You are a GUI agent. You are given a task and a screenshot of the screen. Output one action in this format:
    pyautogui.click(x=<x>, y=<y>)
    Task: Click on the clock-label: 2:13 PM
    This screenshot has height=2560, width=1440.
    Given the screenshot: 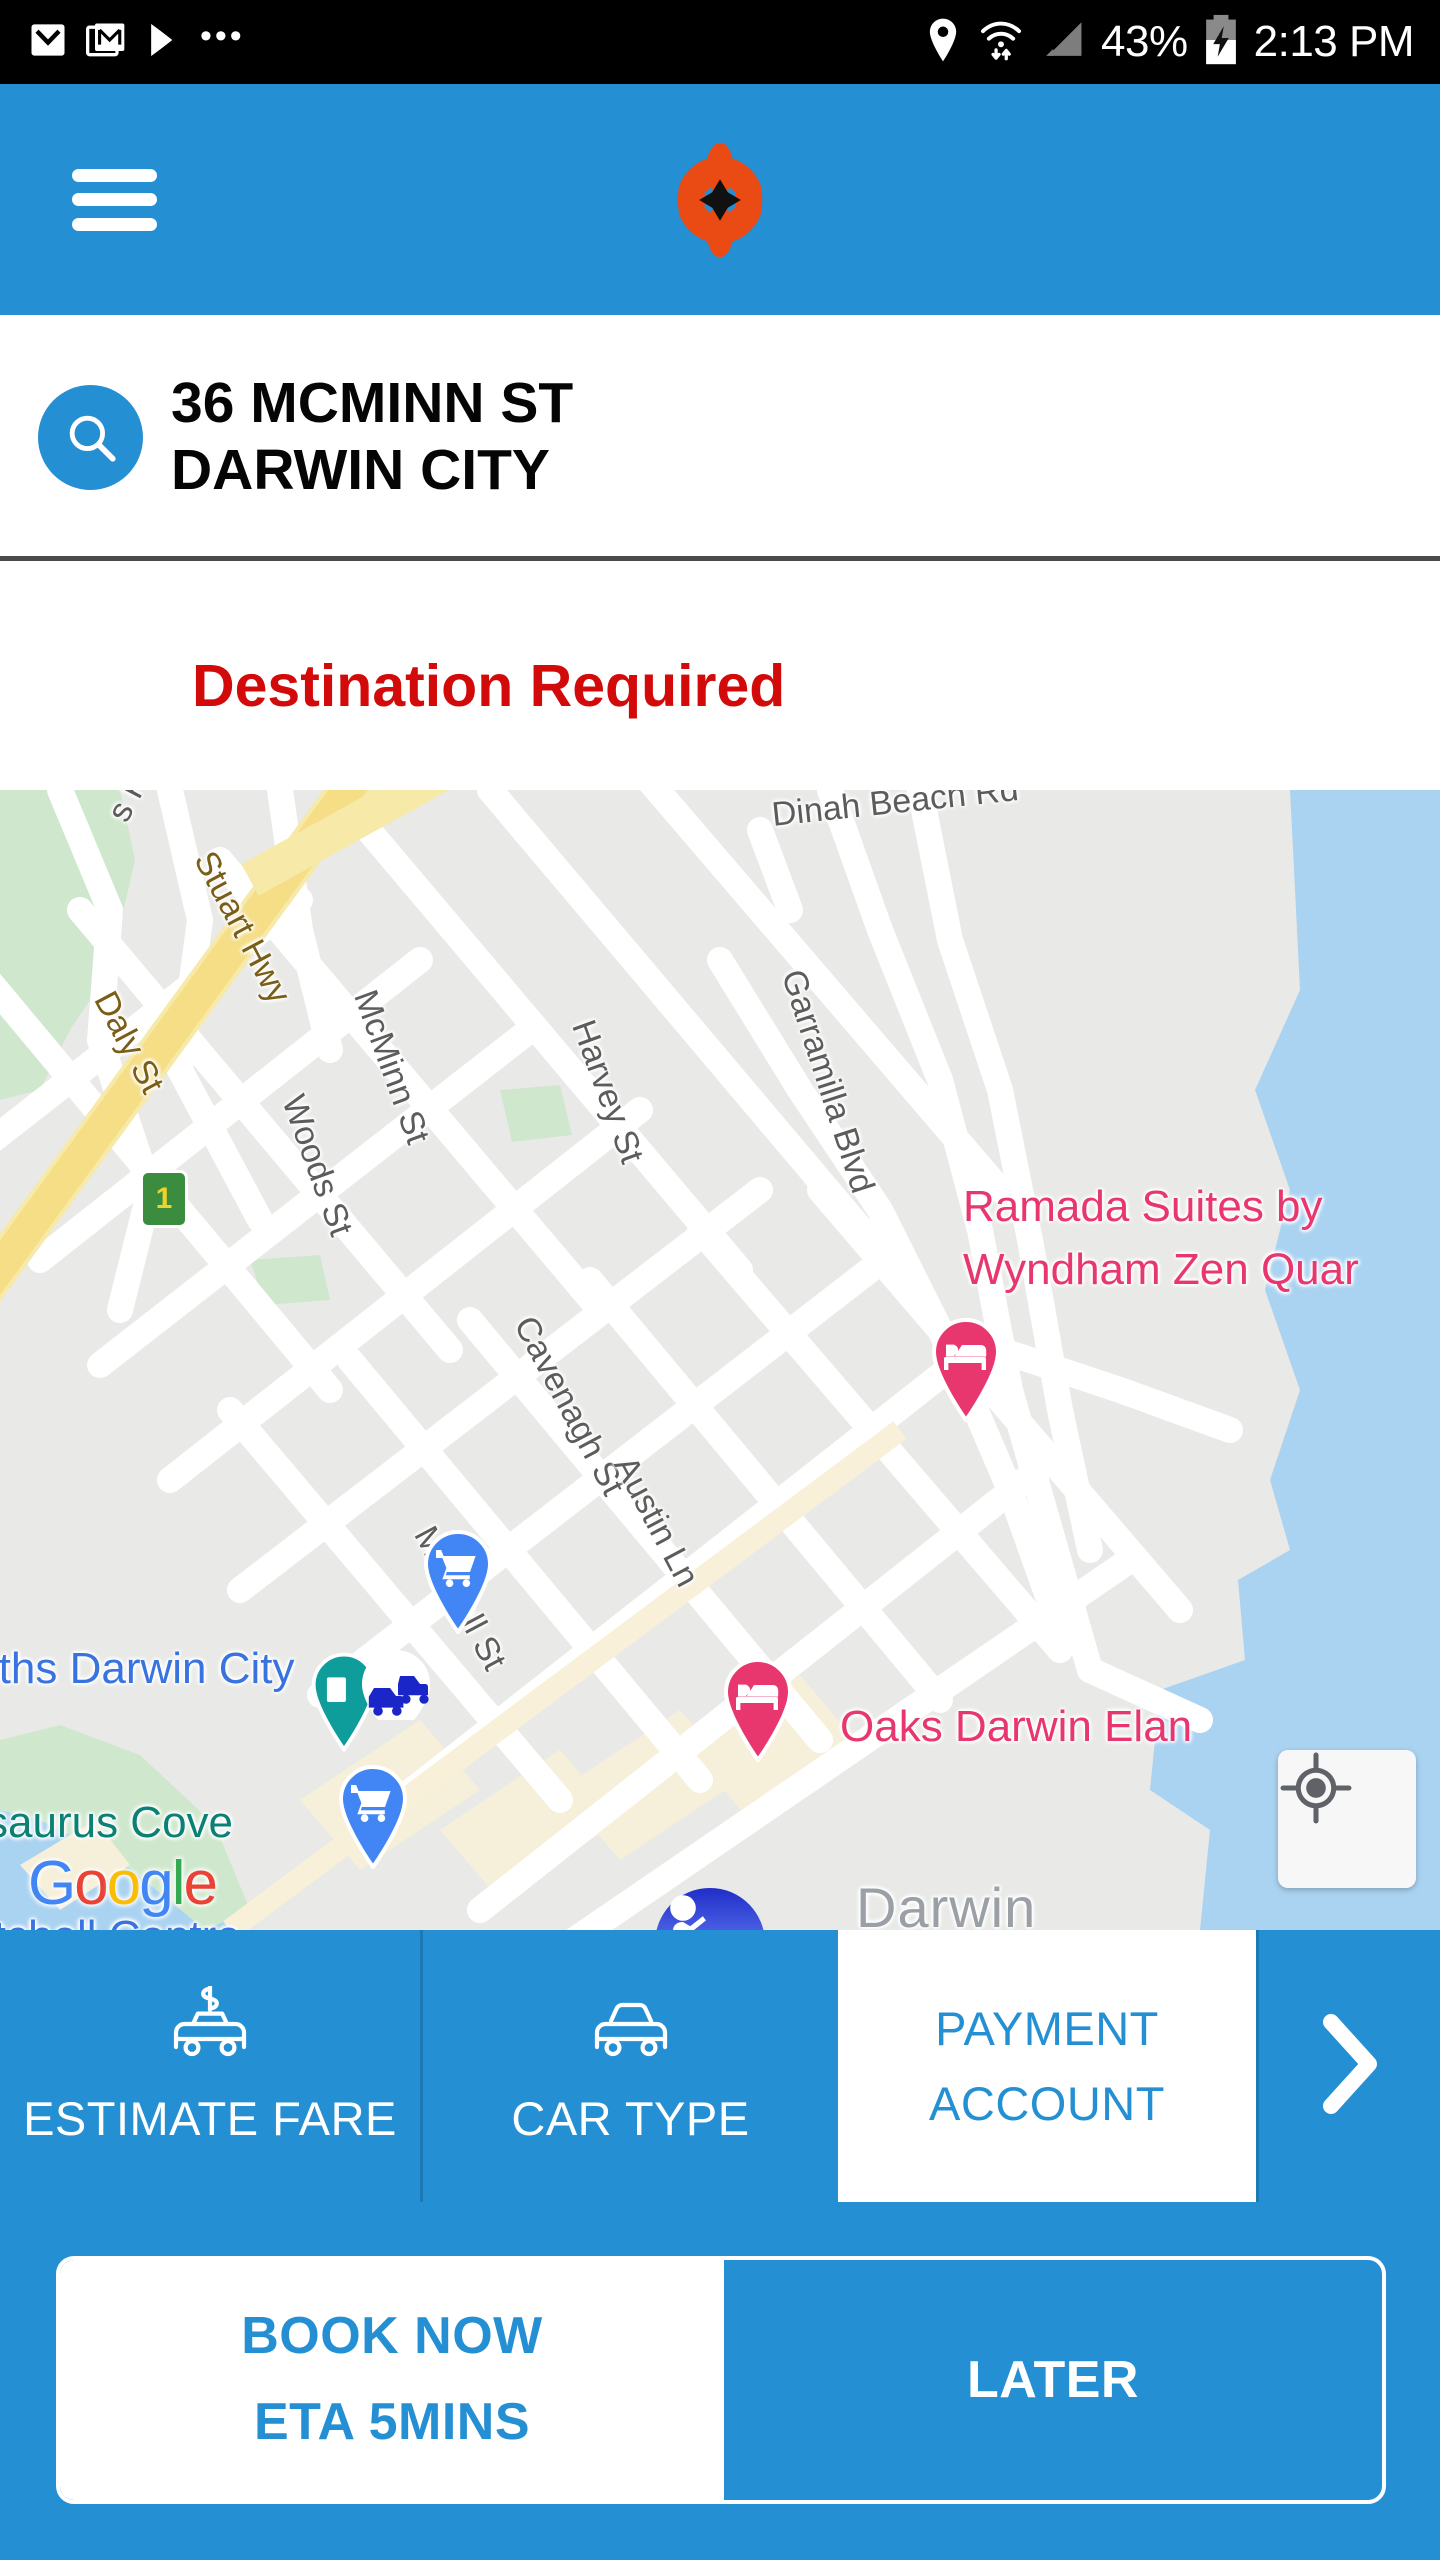 What is the action you would take?
    pyautogui.click(x=1334, y=41)
    